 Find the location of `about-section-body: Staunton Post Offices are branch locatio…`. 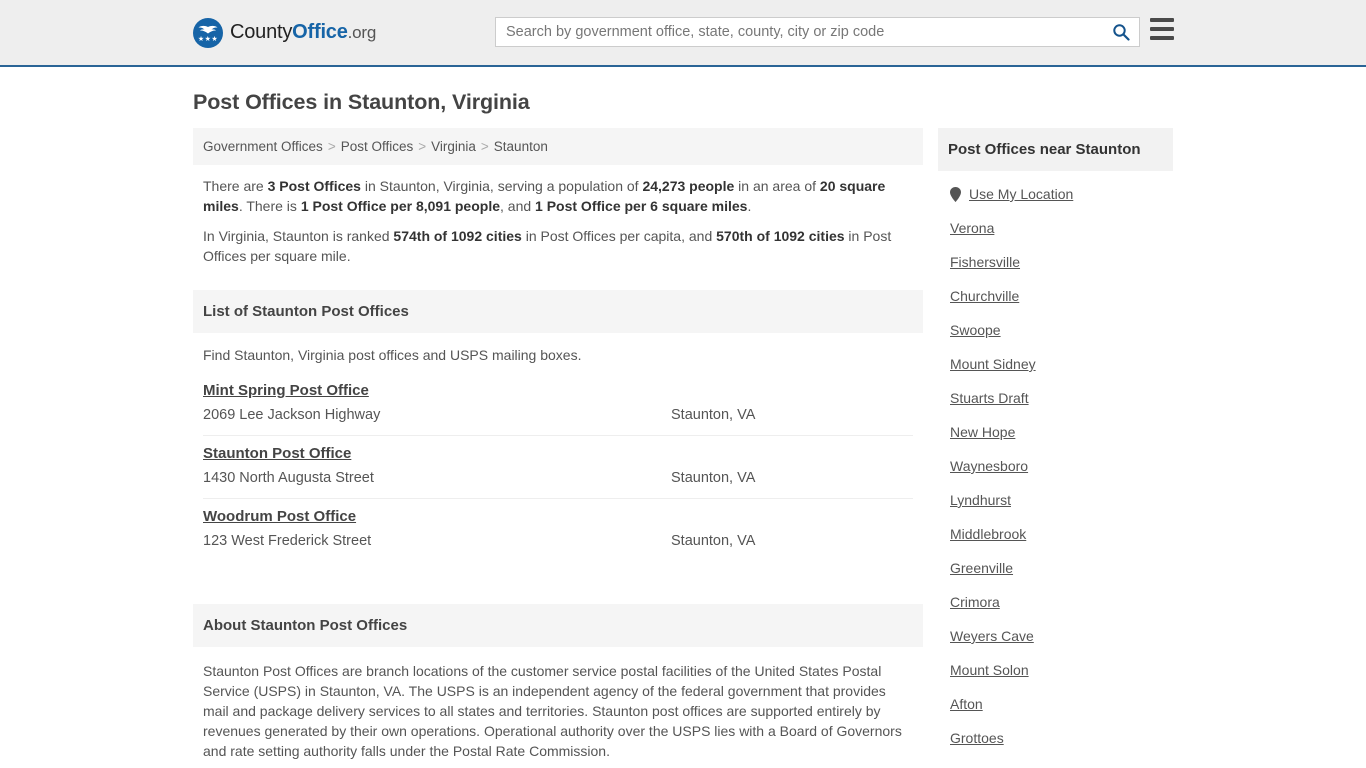

about-section-body: Staunton Post Offices are branch locatio… is located at coordinates (558, 707).